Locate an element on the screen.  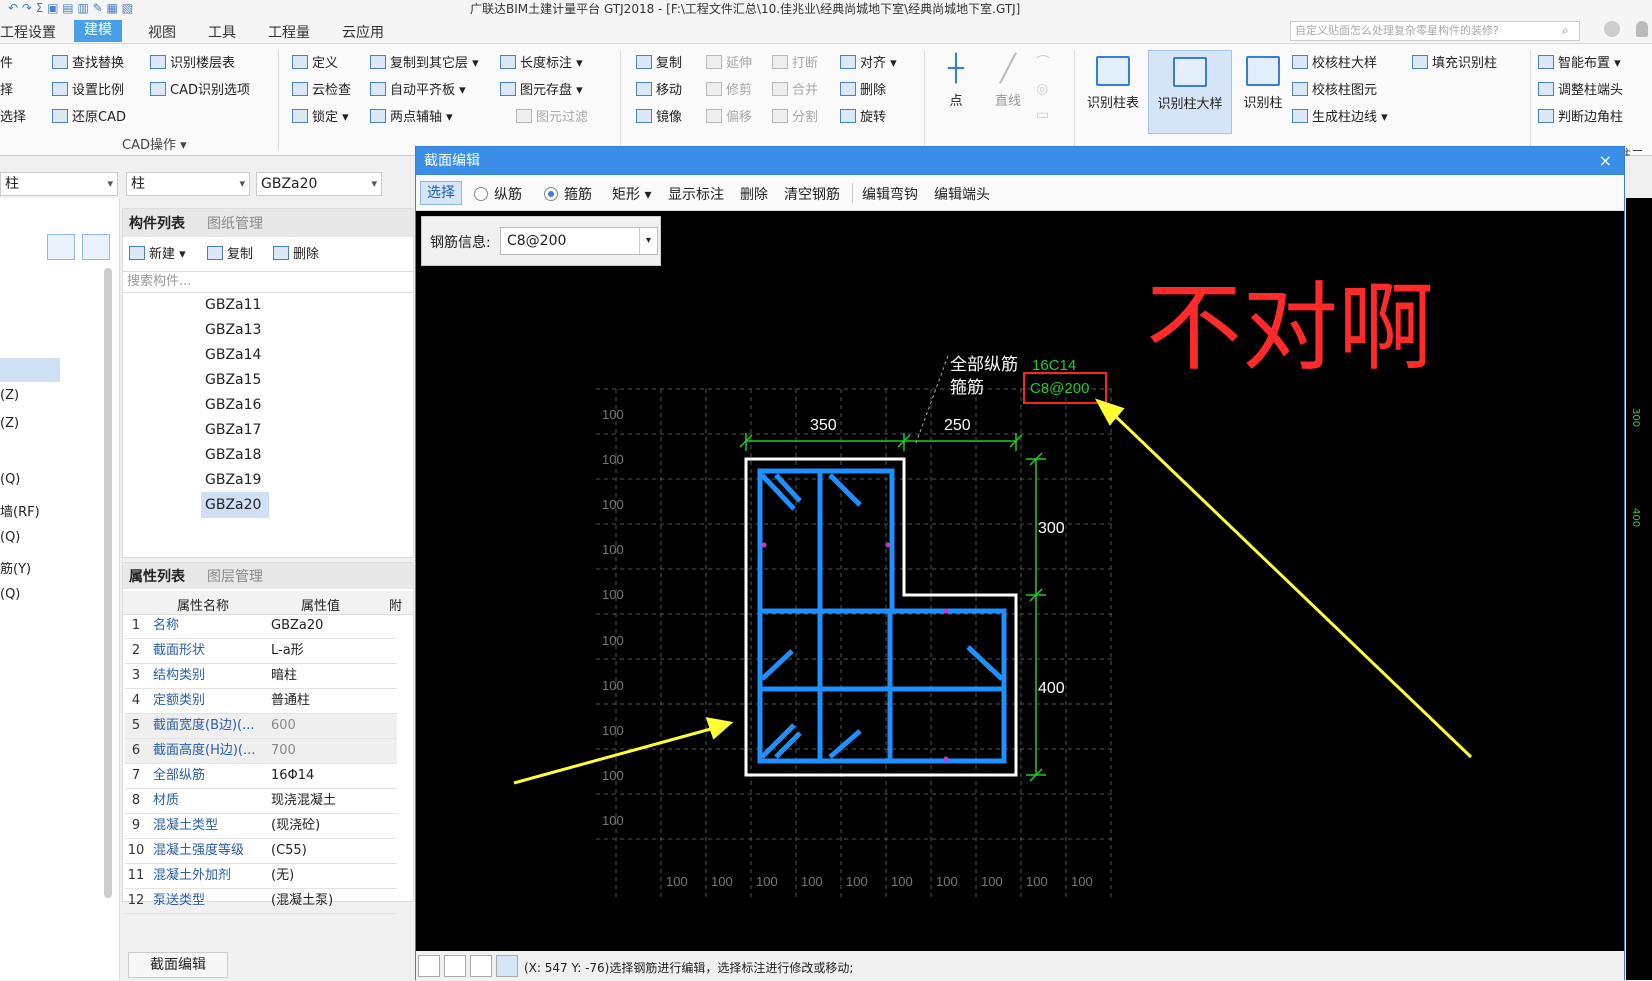
copy-button: 复制 is located at coordinates (659, 61).